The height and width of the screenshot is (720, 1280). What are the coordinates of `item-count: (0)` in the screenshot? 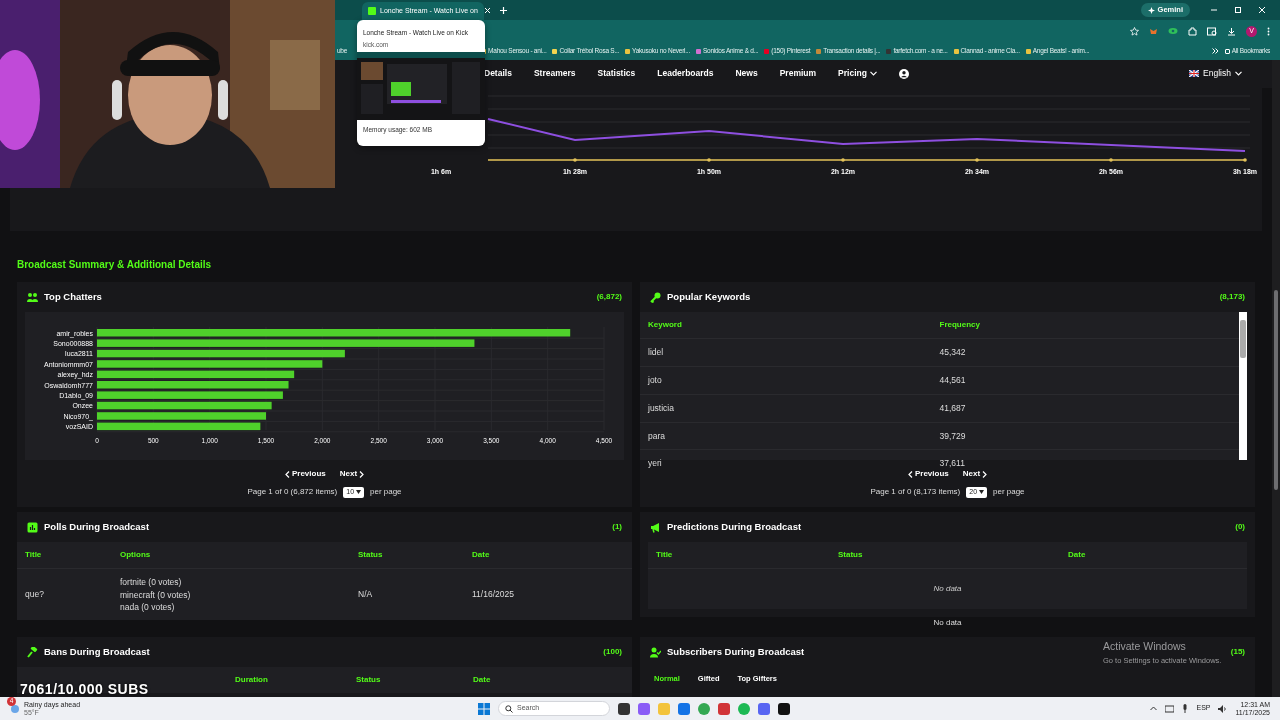 It's located at (1240, 527).